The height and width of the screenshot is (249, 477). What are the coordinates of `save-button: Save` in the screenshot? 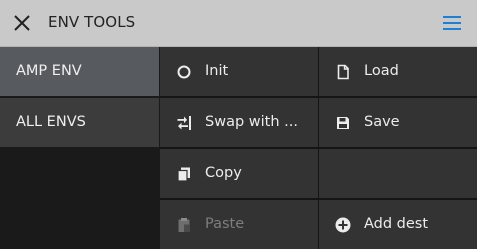 It's located at (398, 122).